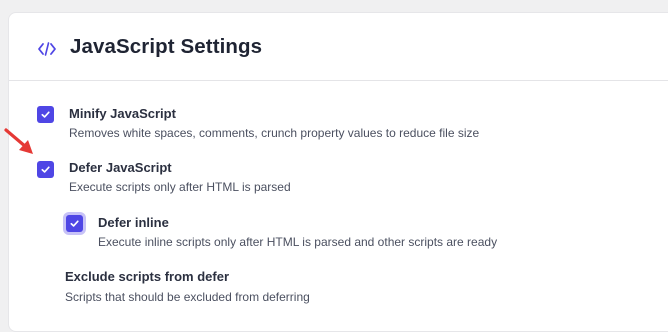  What do you see at coordinates (18, 141) in the screenshot?
I see `red-arrow-icon` at bounding box center [18, 141].